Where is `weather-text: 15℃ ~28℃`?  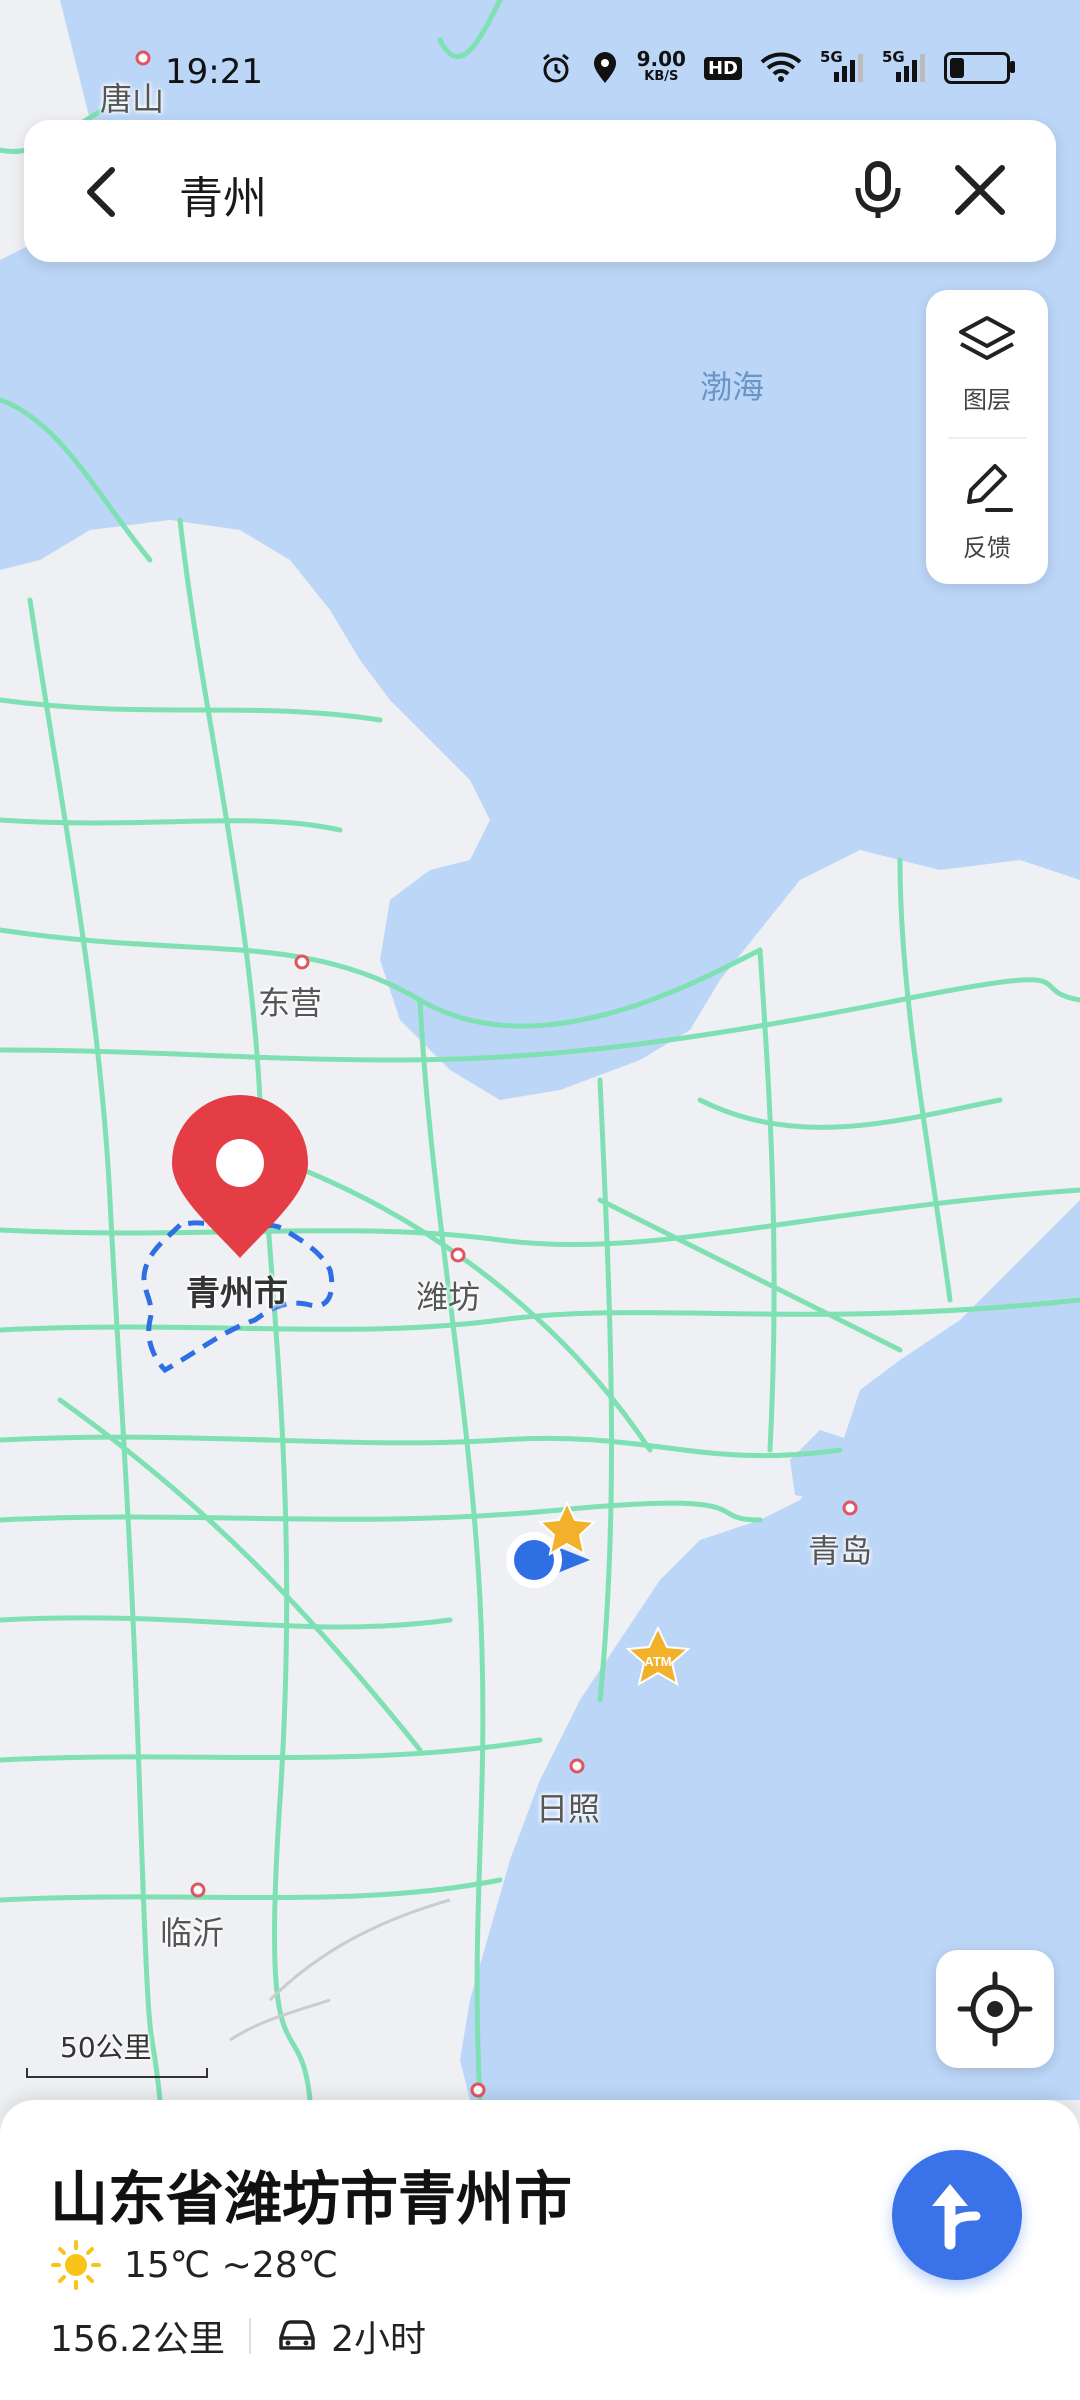 weather-text: 15℃ ~28℃ is located at coordinates (231, 2265).